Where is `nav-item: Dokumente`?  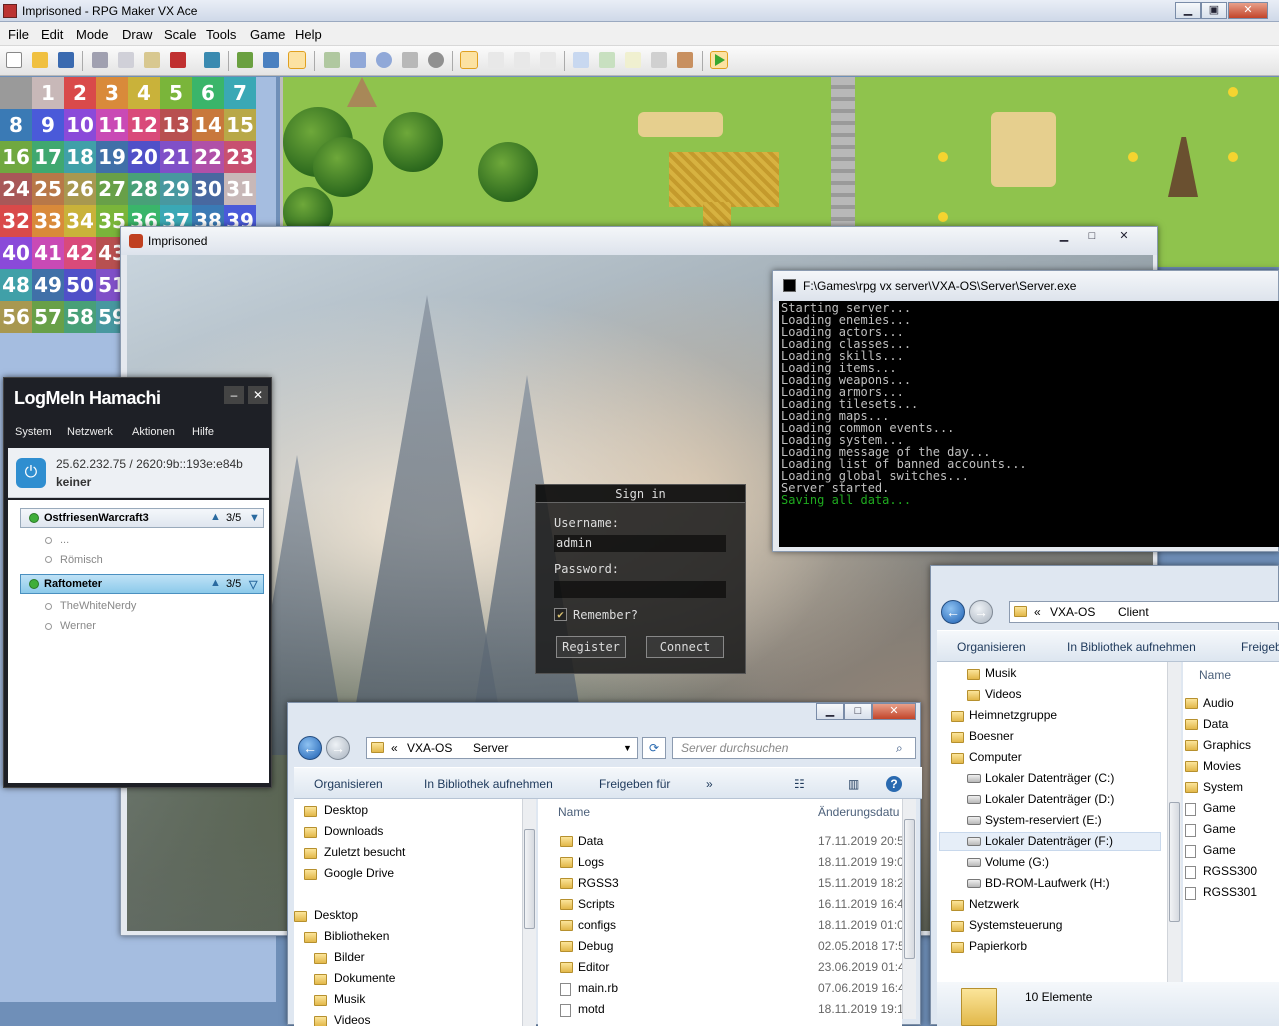 nav-item: Dokumente is located at coordinates (364, 978).